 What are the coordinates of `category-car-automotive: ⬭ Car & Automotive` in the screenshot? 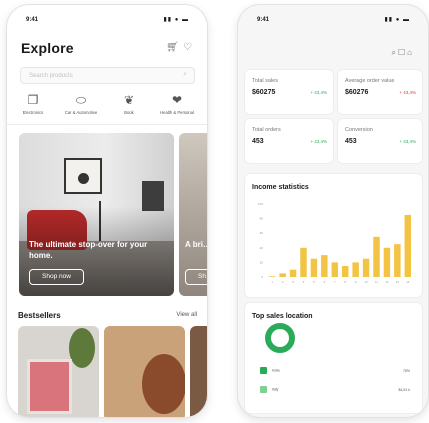 It's located at (81, 104).